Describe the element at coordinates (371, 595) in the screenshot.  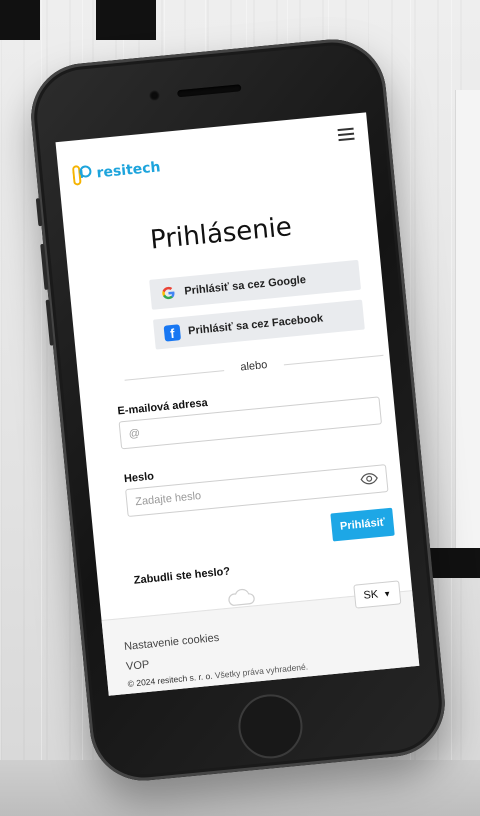
I see `language-value: SK` at that location.